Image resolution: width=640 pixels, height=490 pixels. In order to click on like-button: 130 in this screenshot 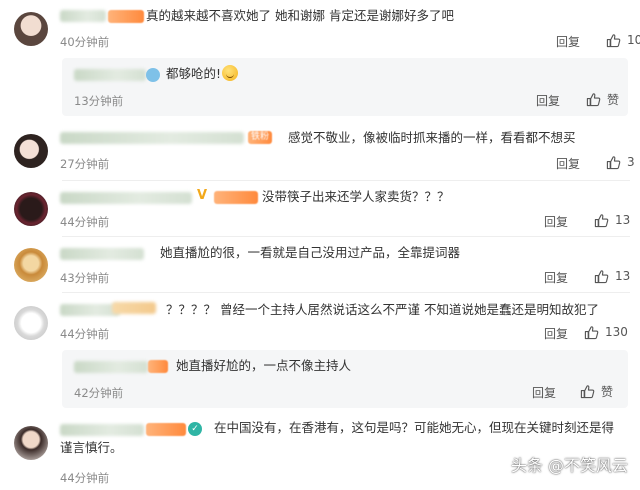, I will do `click(606, 332)`.